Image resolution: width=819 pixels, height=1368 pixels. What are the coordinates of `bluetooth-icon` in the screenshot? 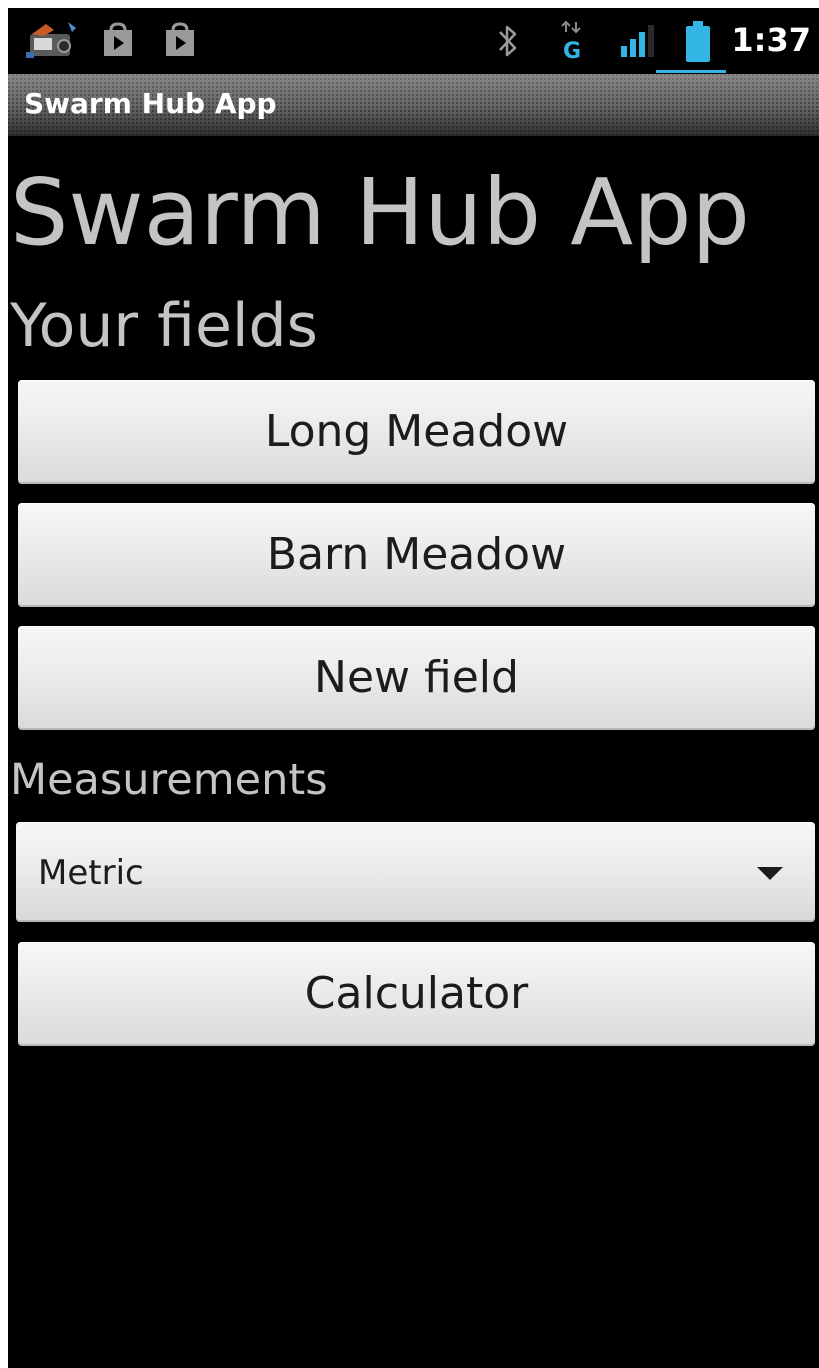 It's located at (508, 41).